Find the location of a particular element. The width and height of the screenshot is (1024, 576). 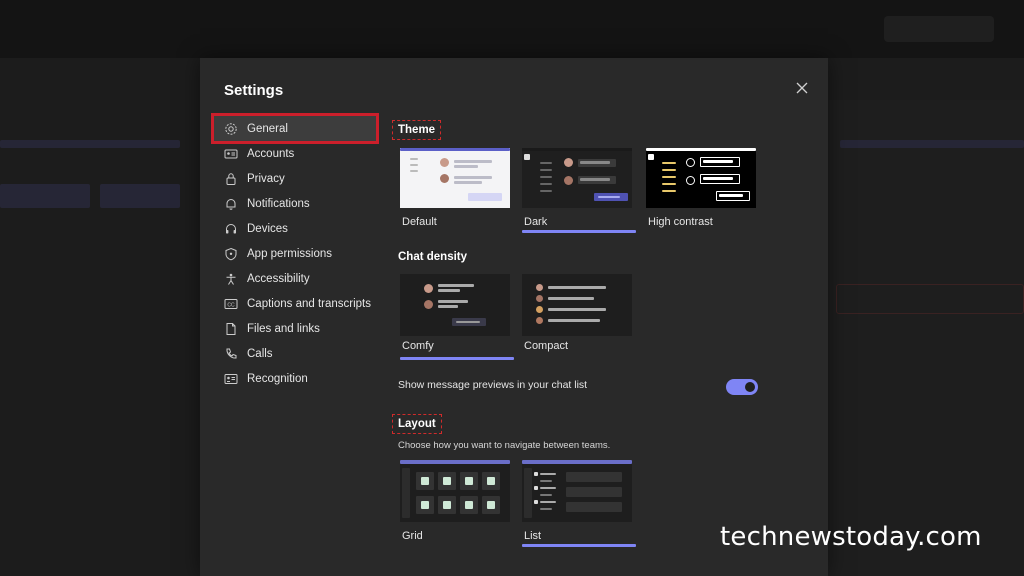

cc-icon: CC is located at coordinates (231, 304).